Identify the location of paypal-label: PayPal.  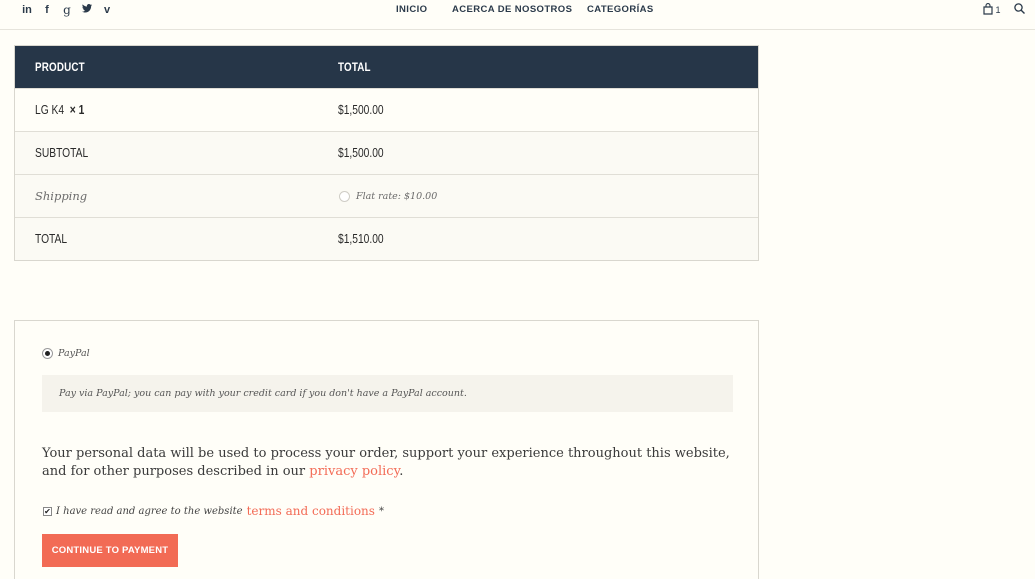
(74, 353).